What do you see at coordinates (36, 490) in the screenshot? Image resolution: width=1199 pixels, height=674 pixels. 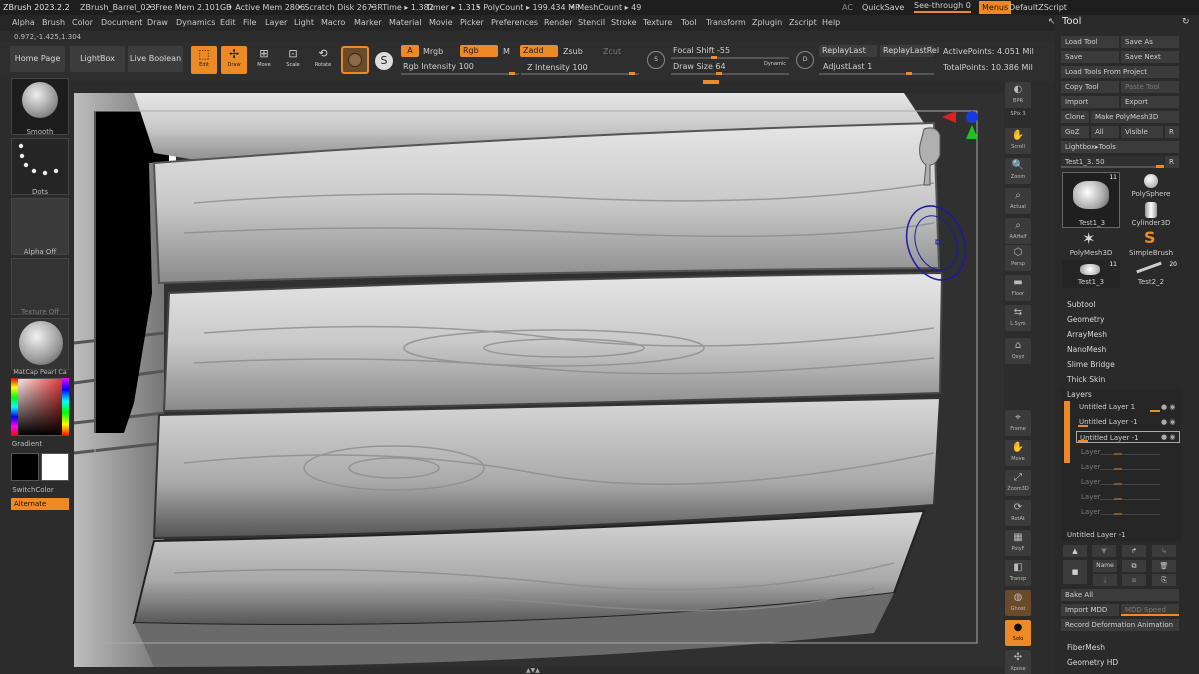 I see `switch-color-button: SwitchColor` at bounding box center [36, 490].